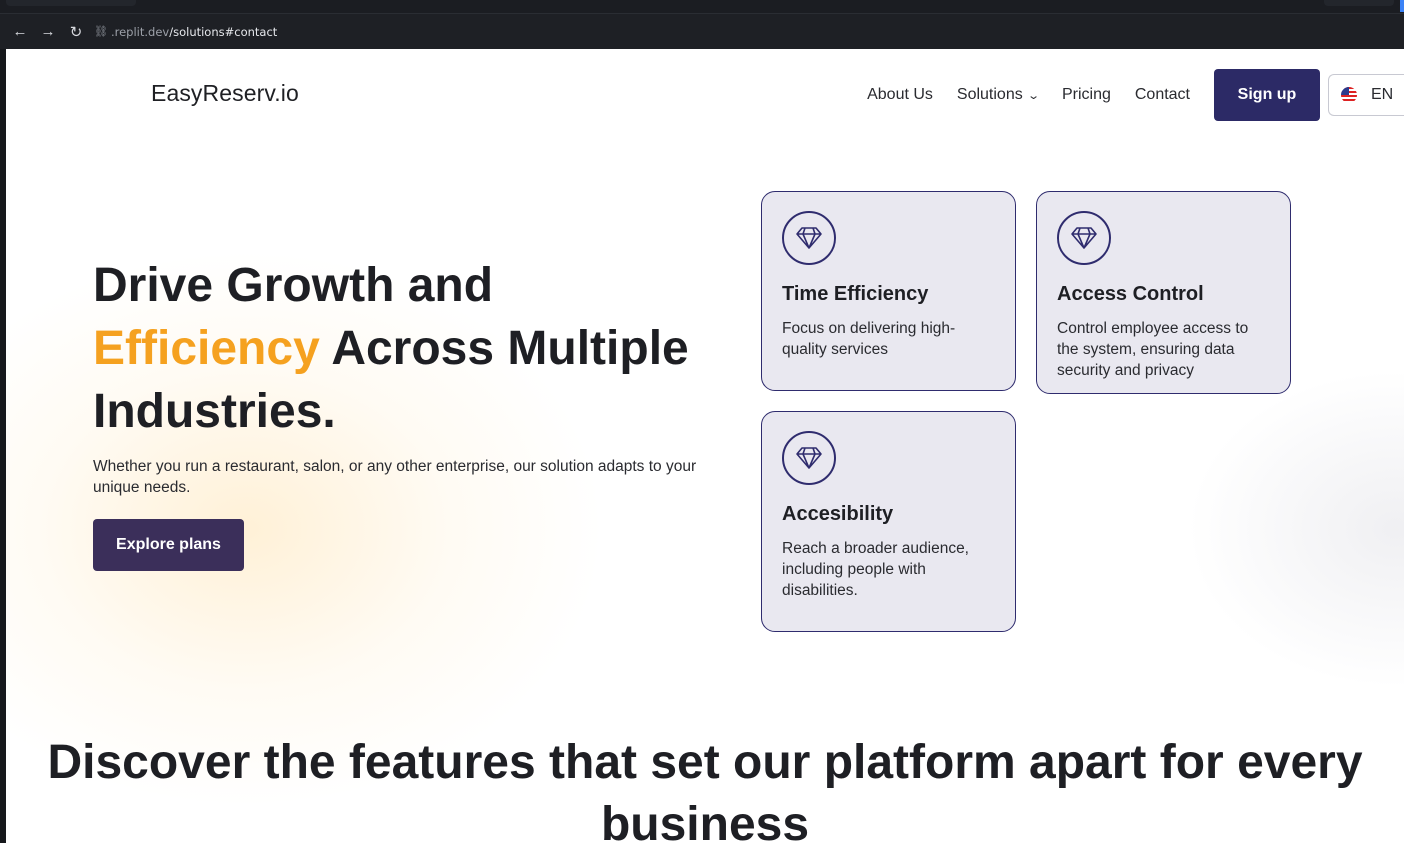 This screenshot has height=843, width=1404. What do you see at coordinates (1033, 95) in the screenshot?
I see `chevron-down-icon: ⌄` at bounding box center [1033, 95].